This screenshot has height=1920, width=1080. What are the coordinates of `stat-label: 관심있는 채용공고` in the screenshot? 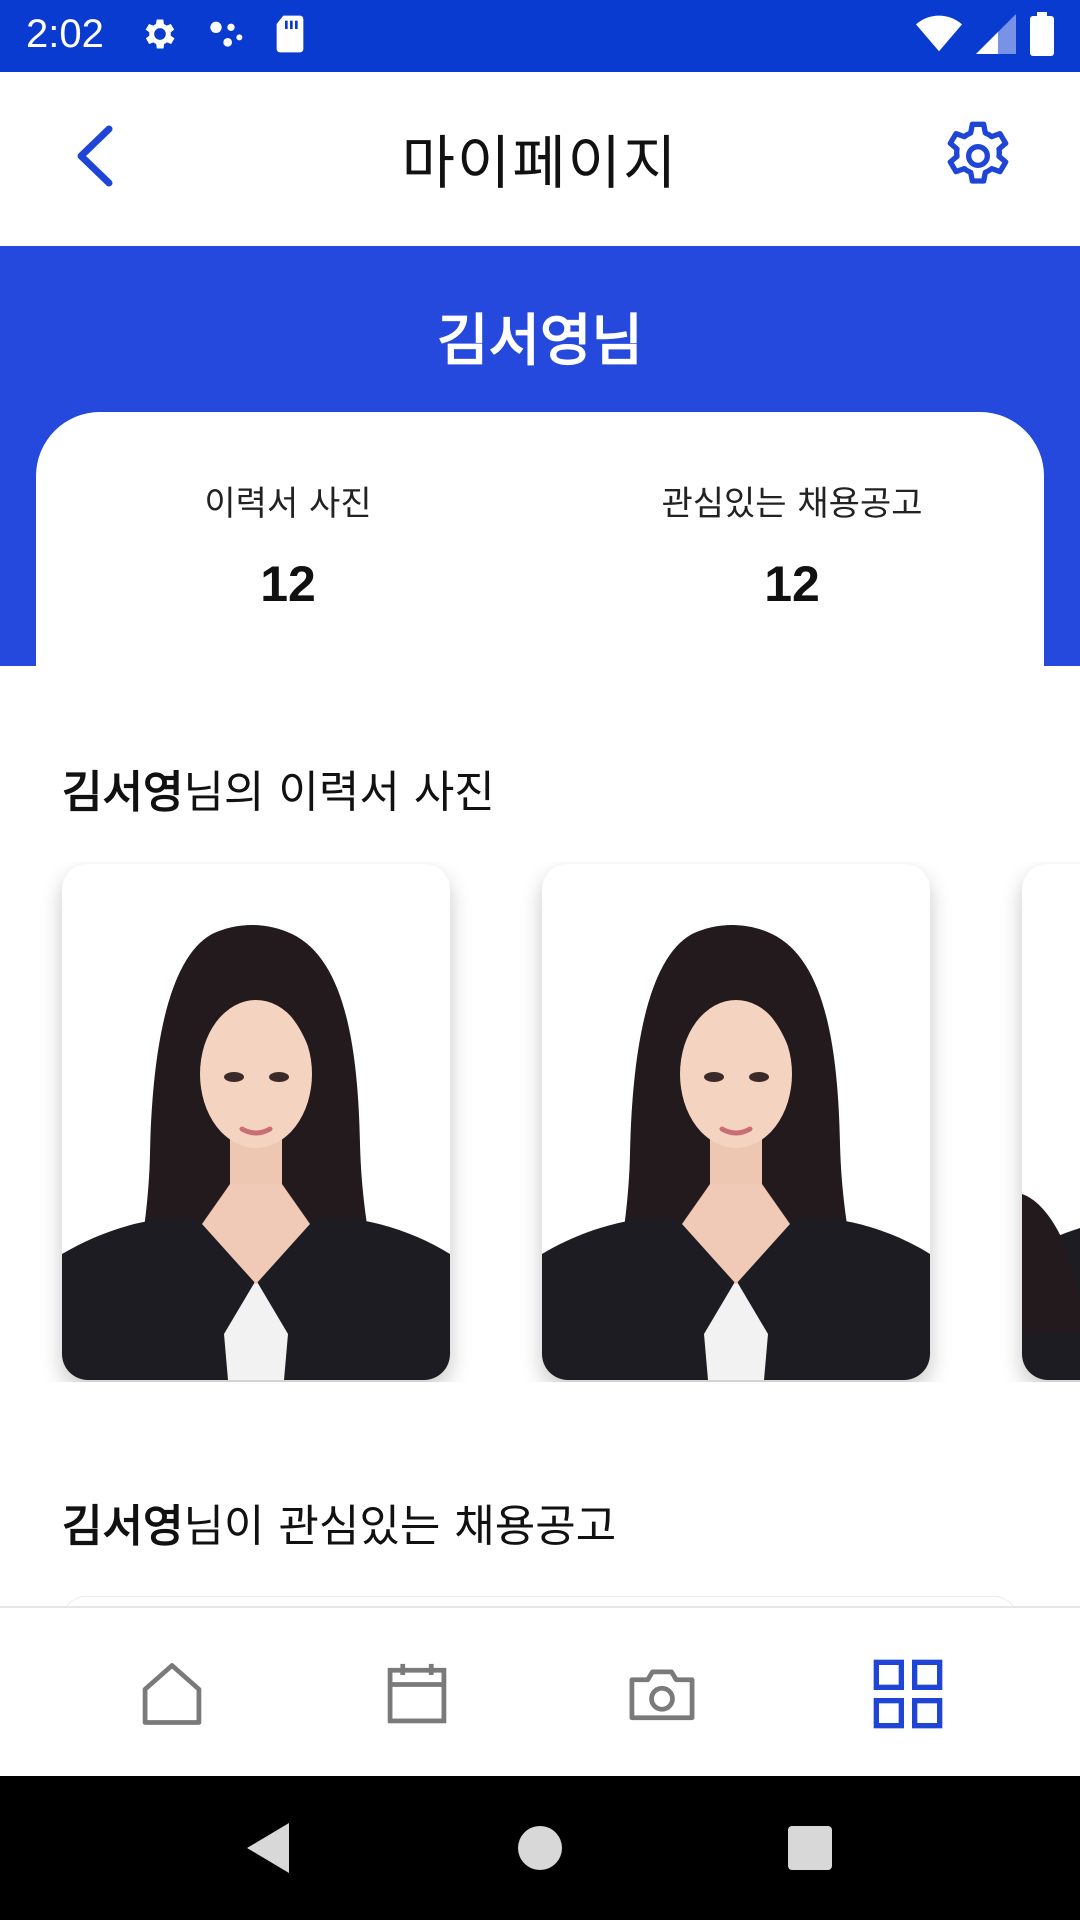 It's located at (792, 504).